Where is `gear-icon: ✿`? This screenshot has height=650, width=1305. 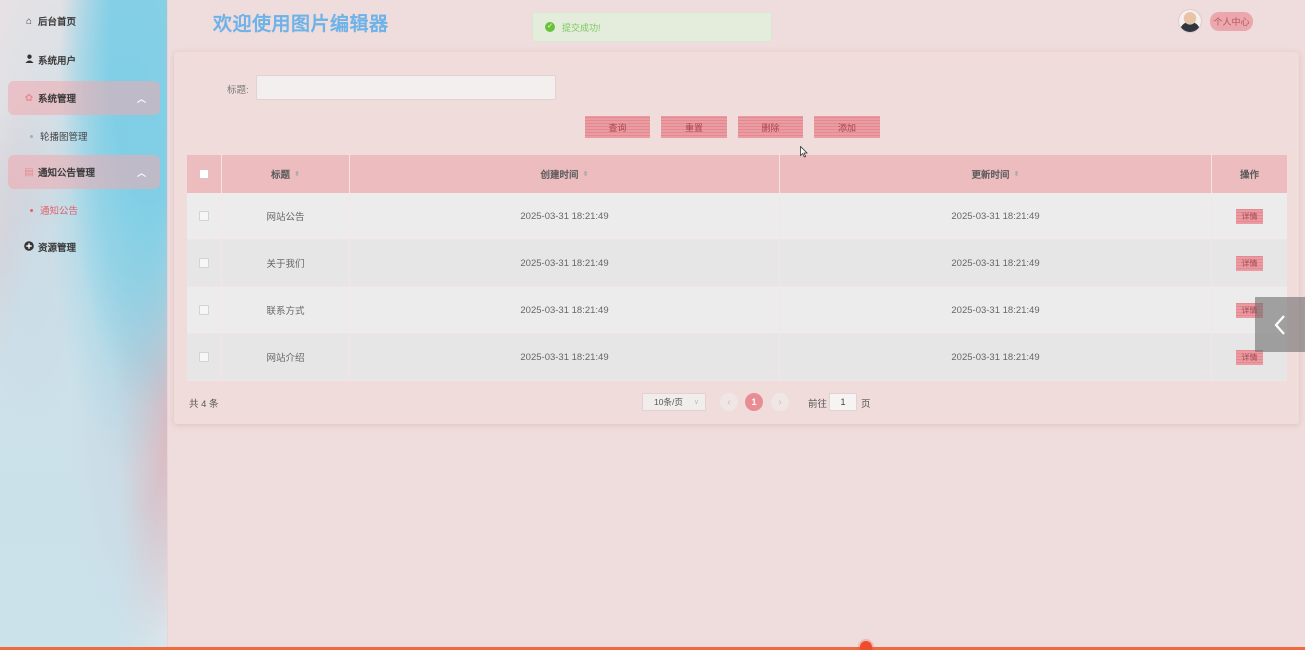 gear-icon: ✿ is located at coordinates (29, 98).